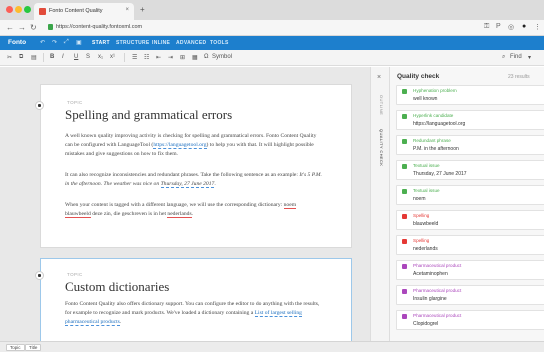 The image size is (544, 352). I want to click on tab-outline: OUTLINE, so click(381, 105).